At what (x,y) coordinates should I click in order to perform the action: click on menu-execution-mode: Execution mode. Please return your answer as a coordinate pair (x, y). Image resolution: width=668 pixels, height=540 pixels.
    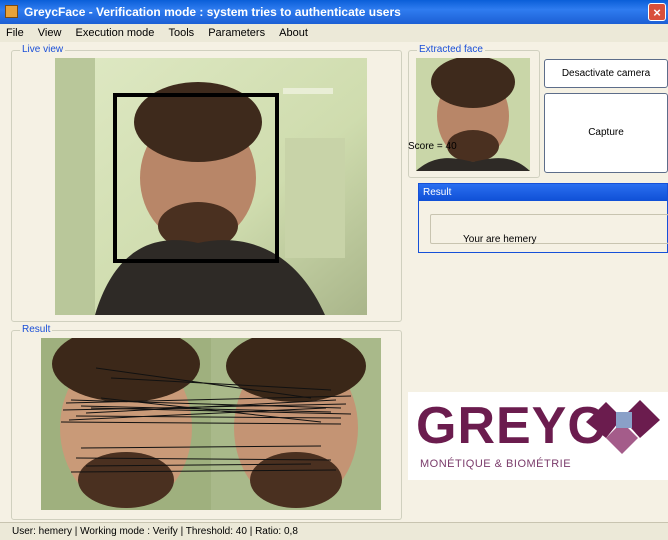
    Looking at the image, I should click on (115, 31).